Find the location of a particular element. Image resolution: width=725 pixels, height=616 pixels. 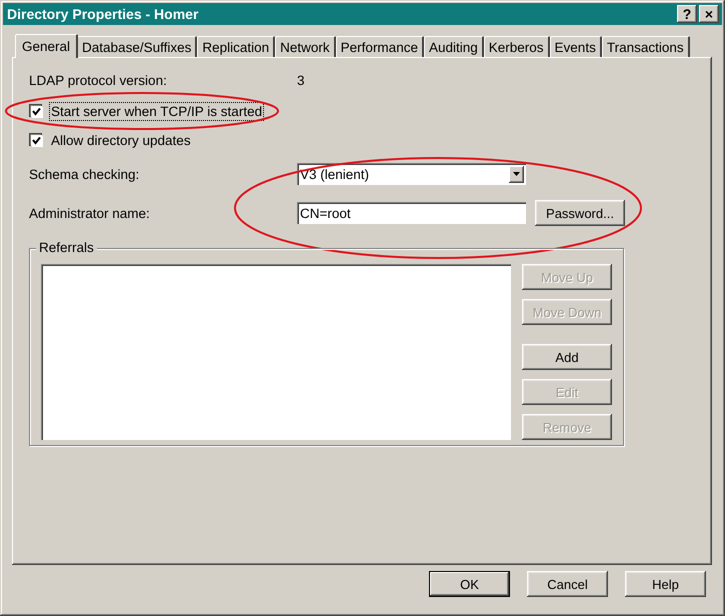

tab: Replication is located at coordinates (236, 46).